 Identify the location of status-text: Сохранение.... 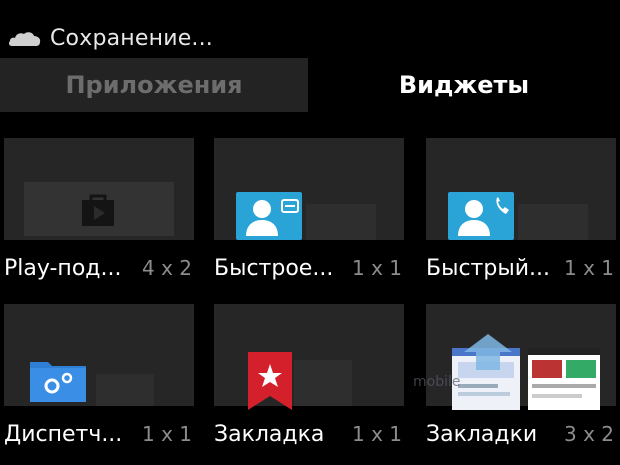
(132, 38).